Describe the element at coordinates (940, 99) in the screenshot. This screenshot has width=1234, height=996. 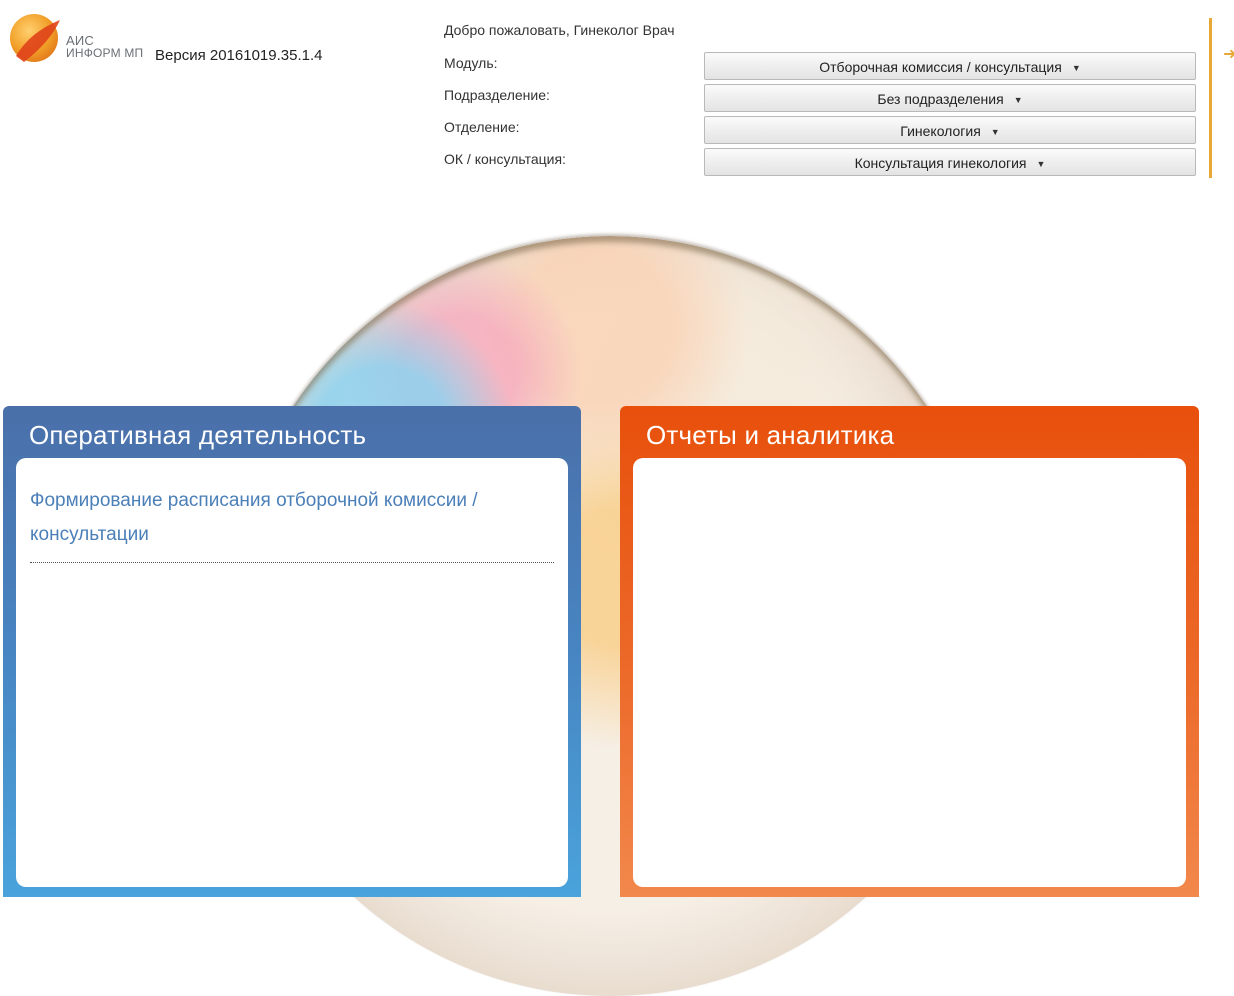
I see `subdivision-value: Без подразделения` at that location.